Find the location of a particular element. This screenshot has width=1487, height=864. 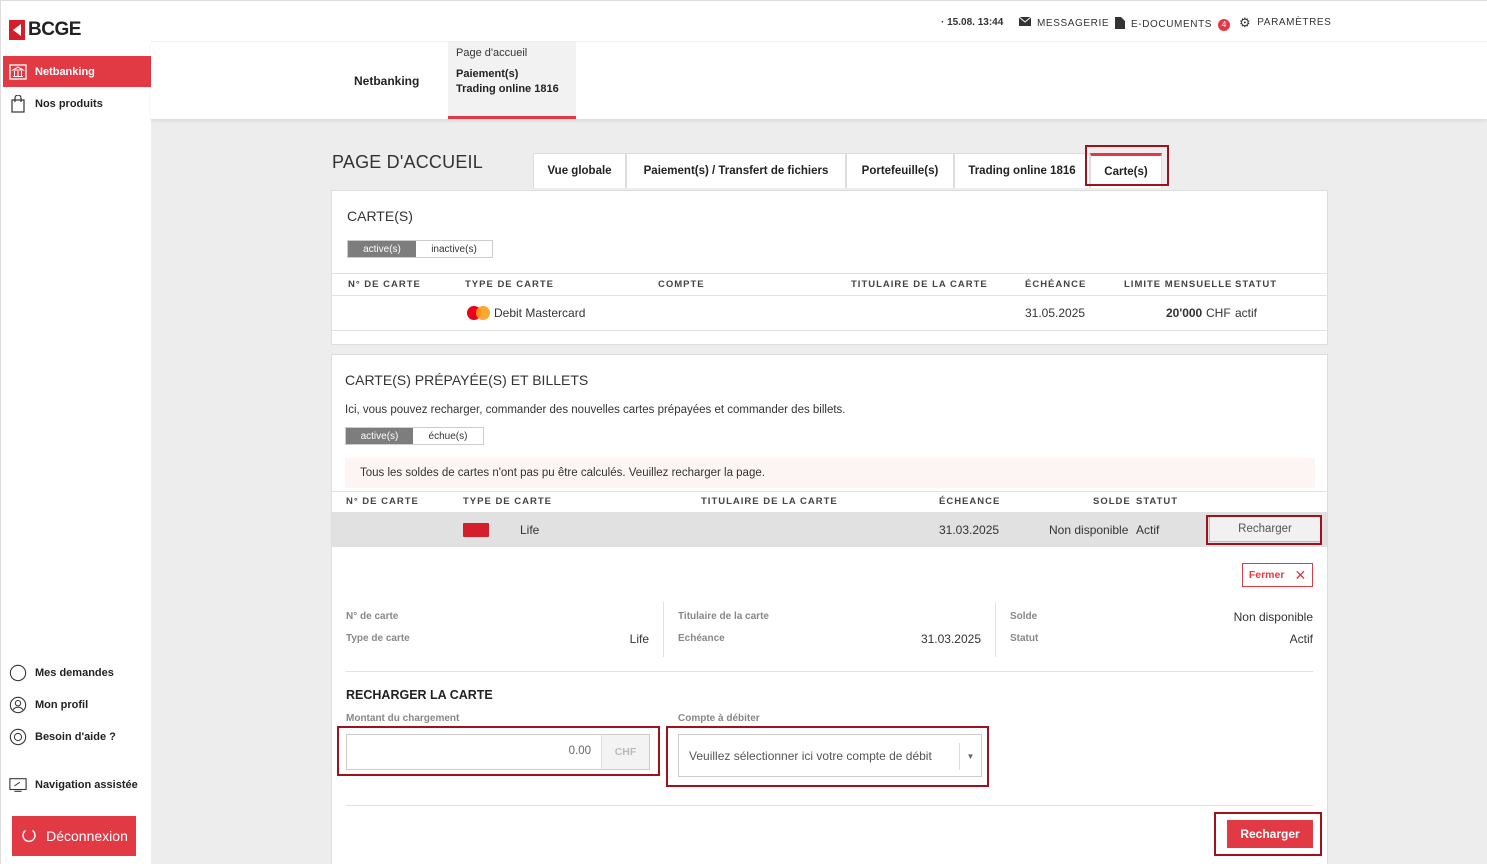

cards-title: CARTE(S) is located at coordinates (380, 216).